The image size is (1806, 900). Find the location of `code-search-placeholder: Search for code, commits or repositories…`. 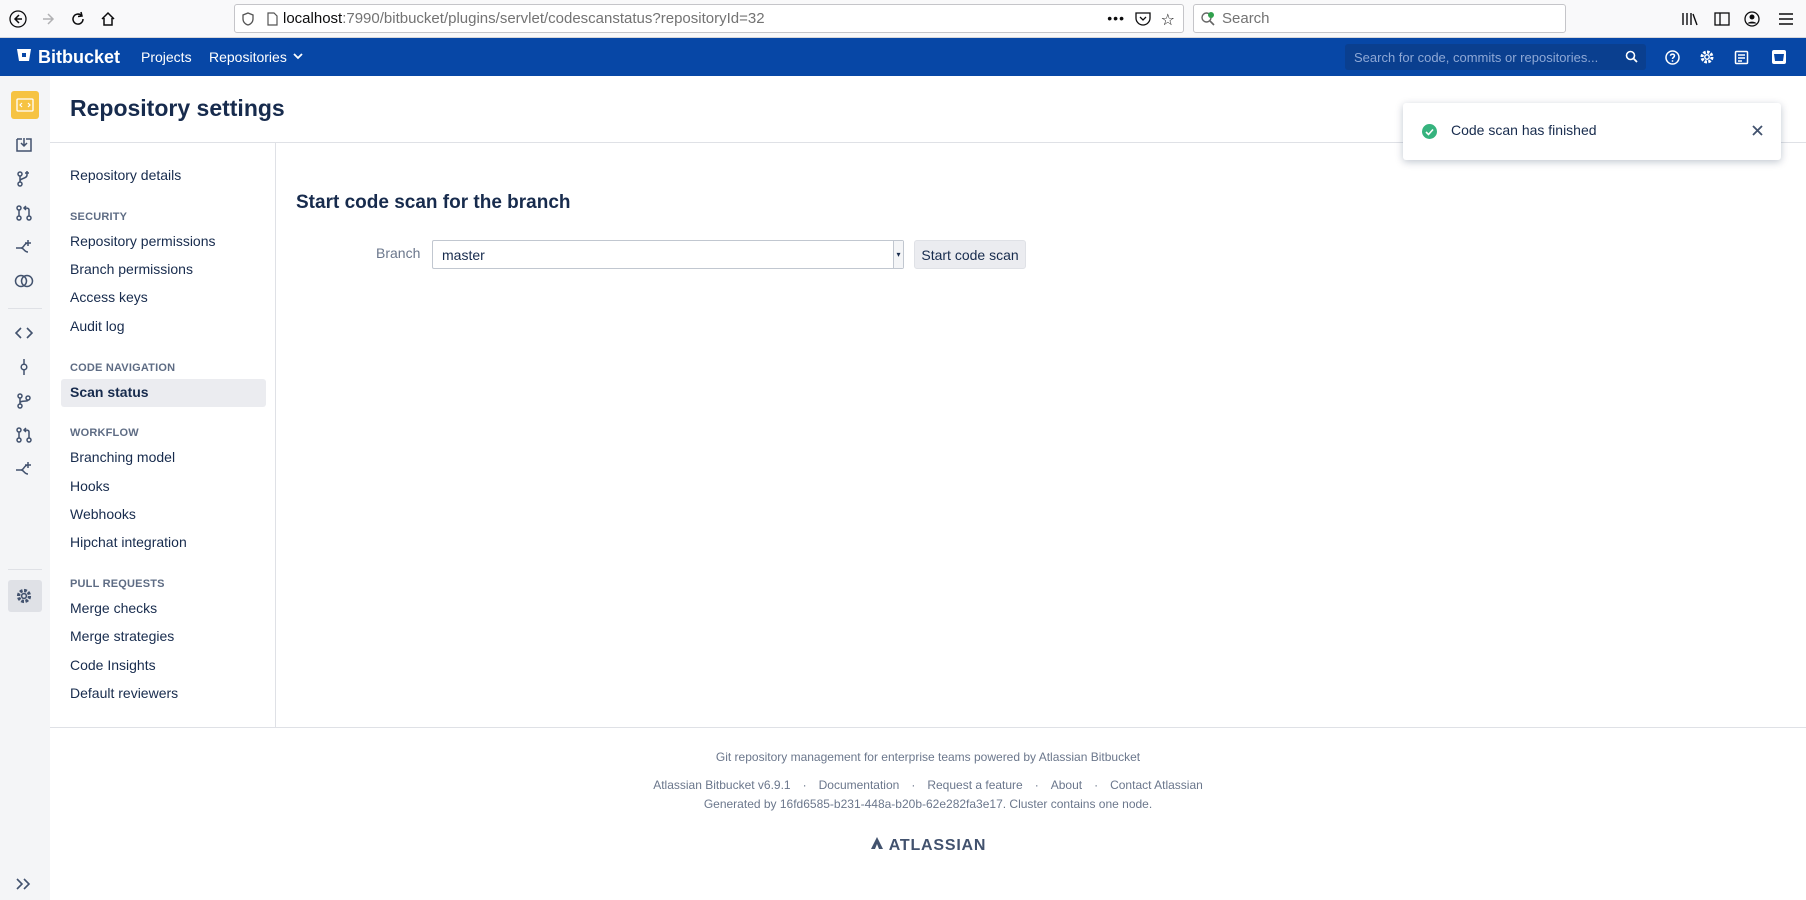

code-search-placeholder: Search for code, commits or repositories… is located at coordinates (1476, 57).